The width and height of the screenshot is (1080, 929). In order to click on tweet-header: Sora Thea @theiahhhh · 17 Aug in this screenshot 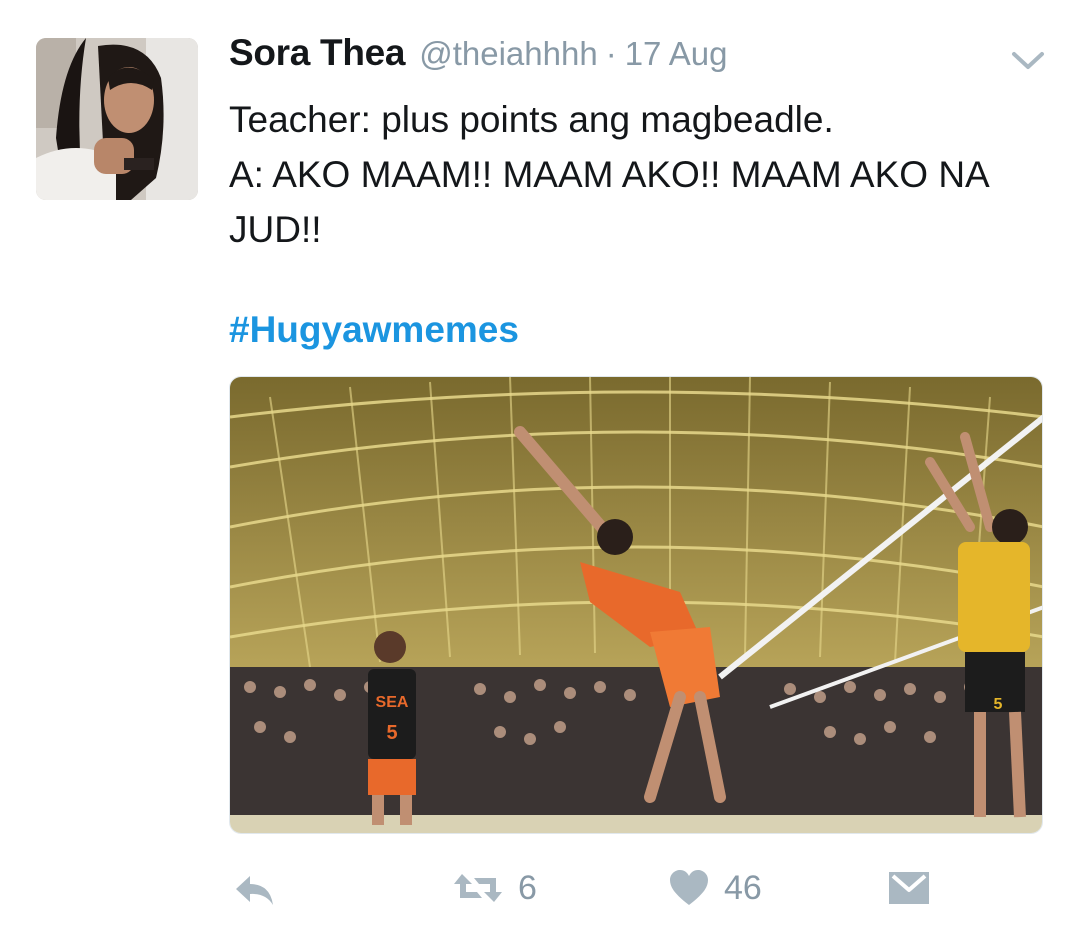, I will do `click(478, 57)`.